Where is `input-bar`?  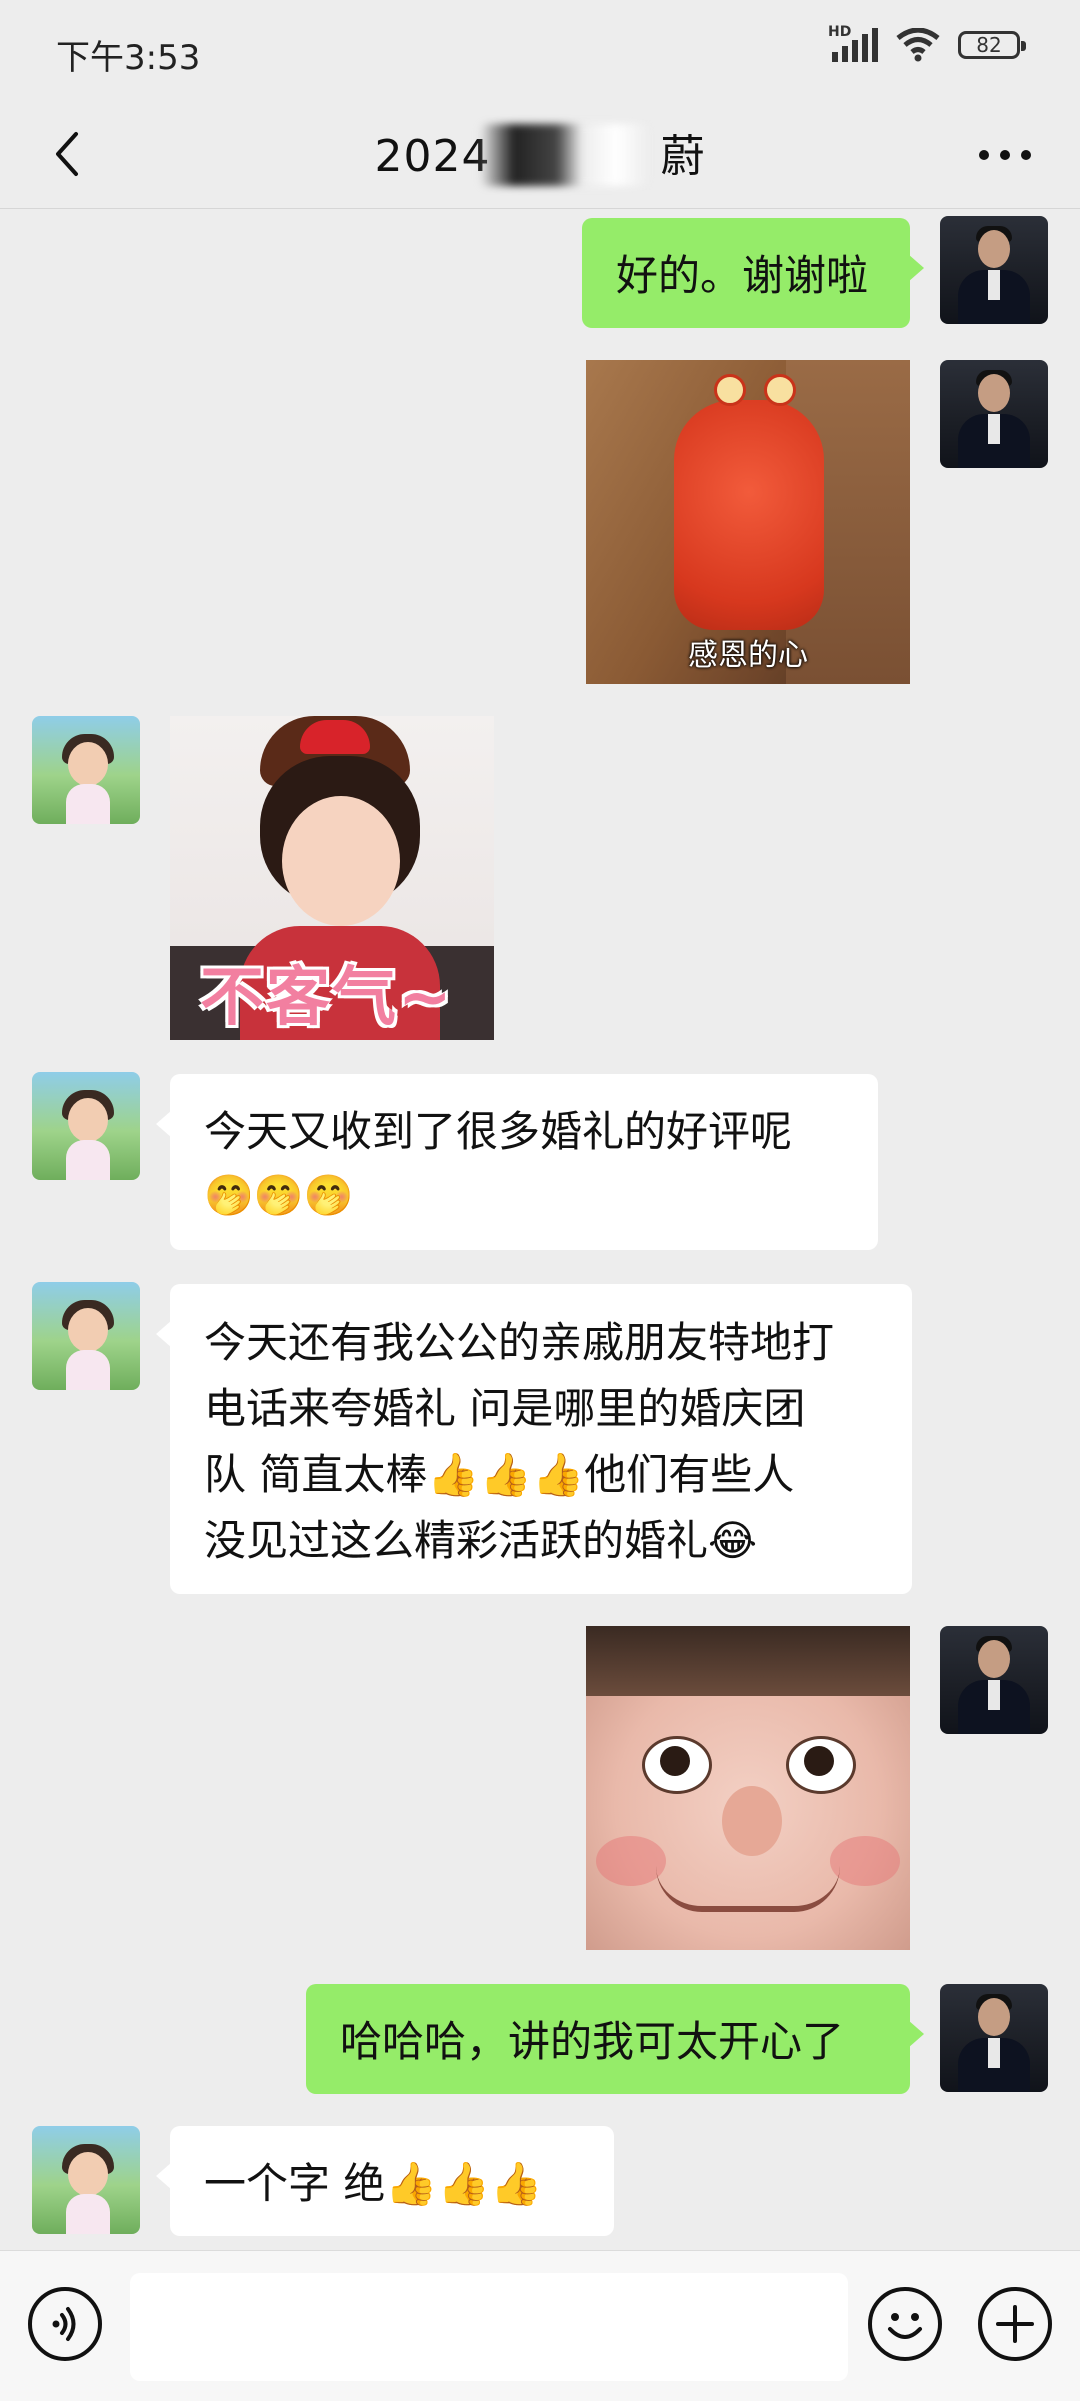
input-bar is located at coordinates (540, 2325).